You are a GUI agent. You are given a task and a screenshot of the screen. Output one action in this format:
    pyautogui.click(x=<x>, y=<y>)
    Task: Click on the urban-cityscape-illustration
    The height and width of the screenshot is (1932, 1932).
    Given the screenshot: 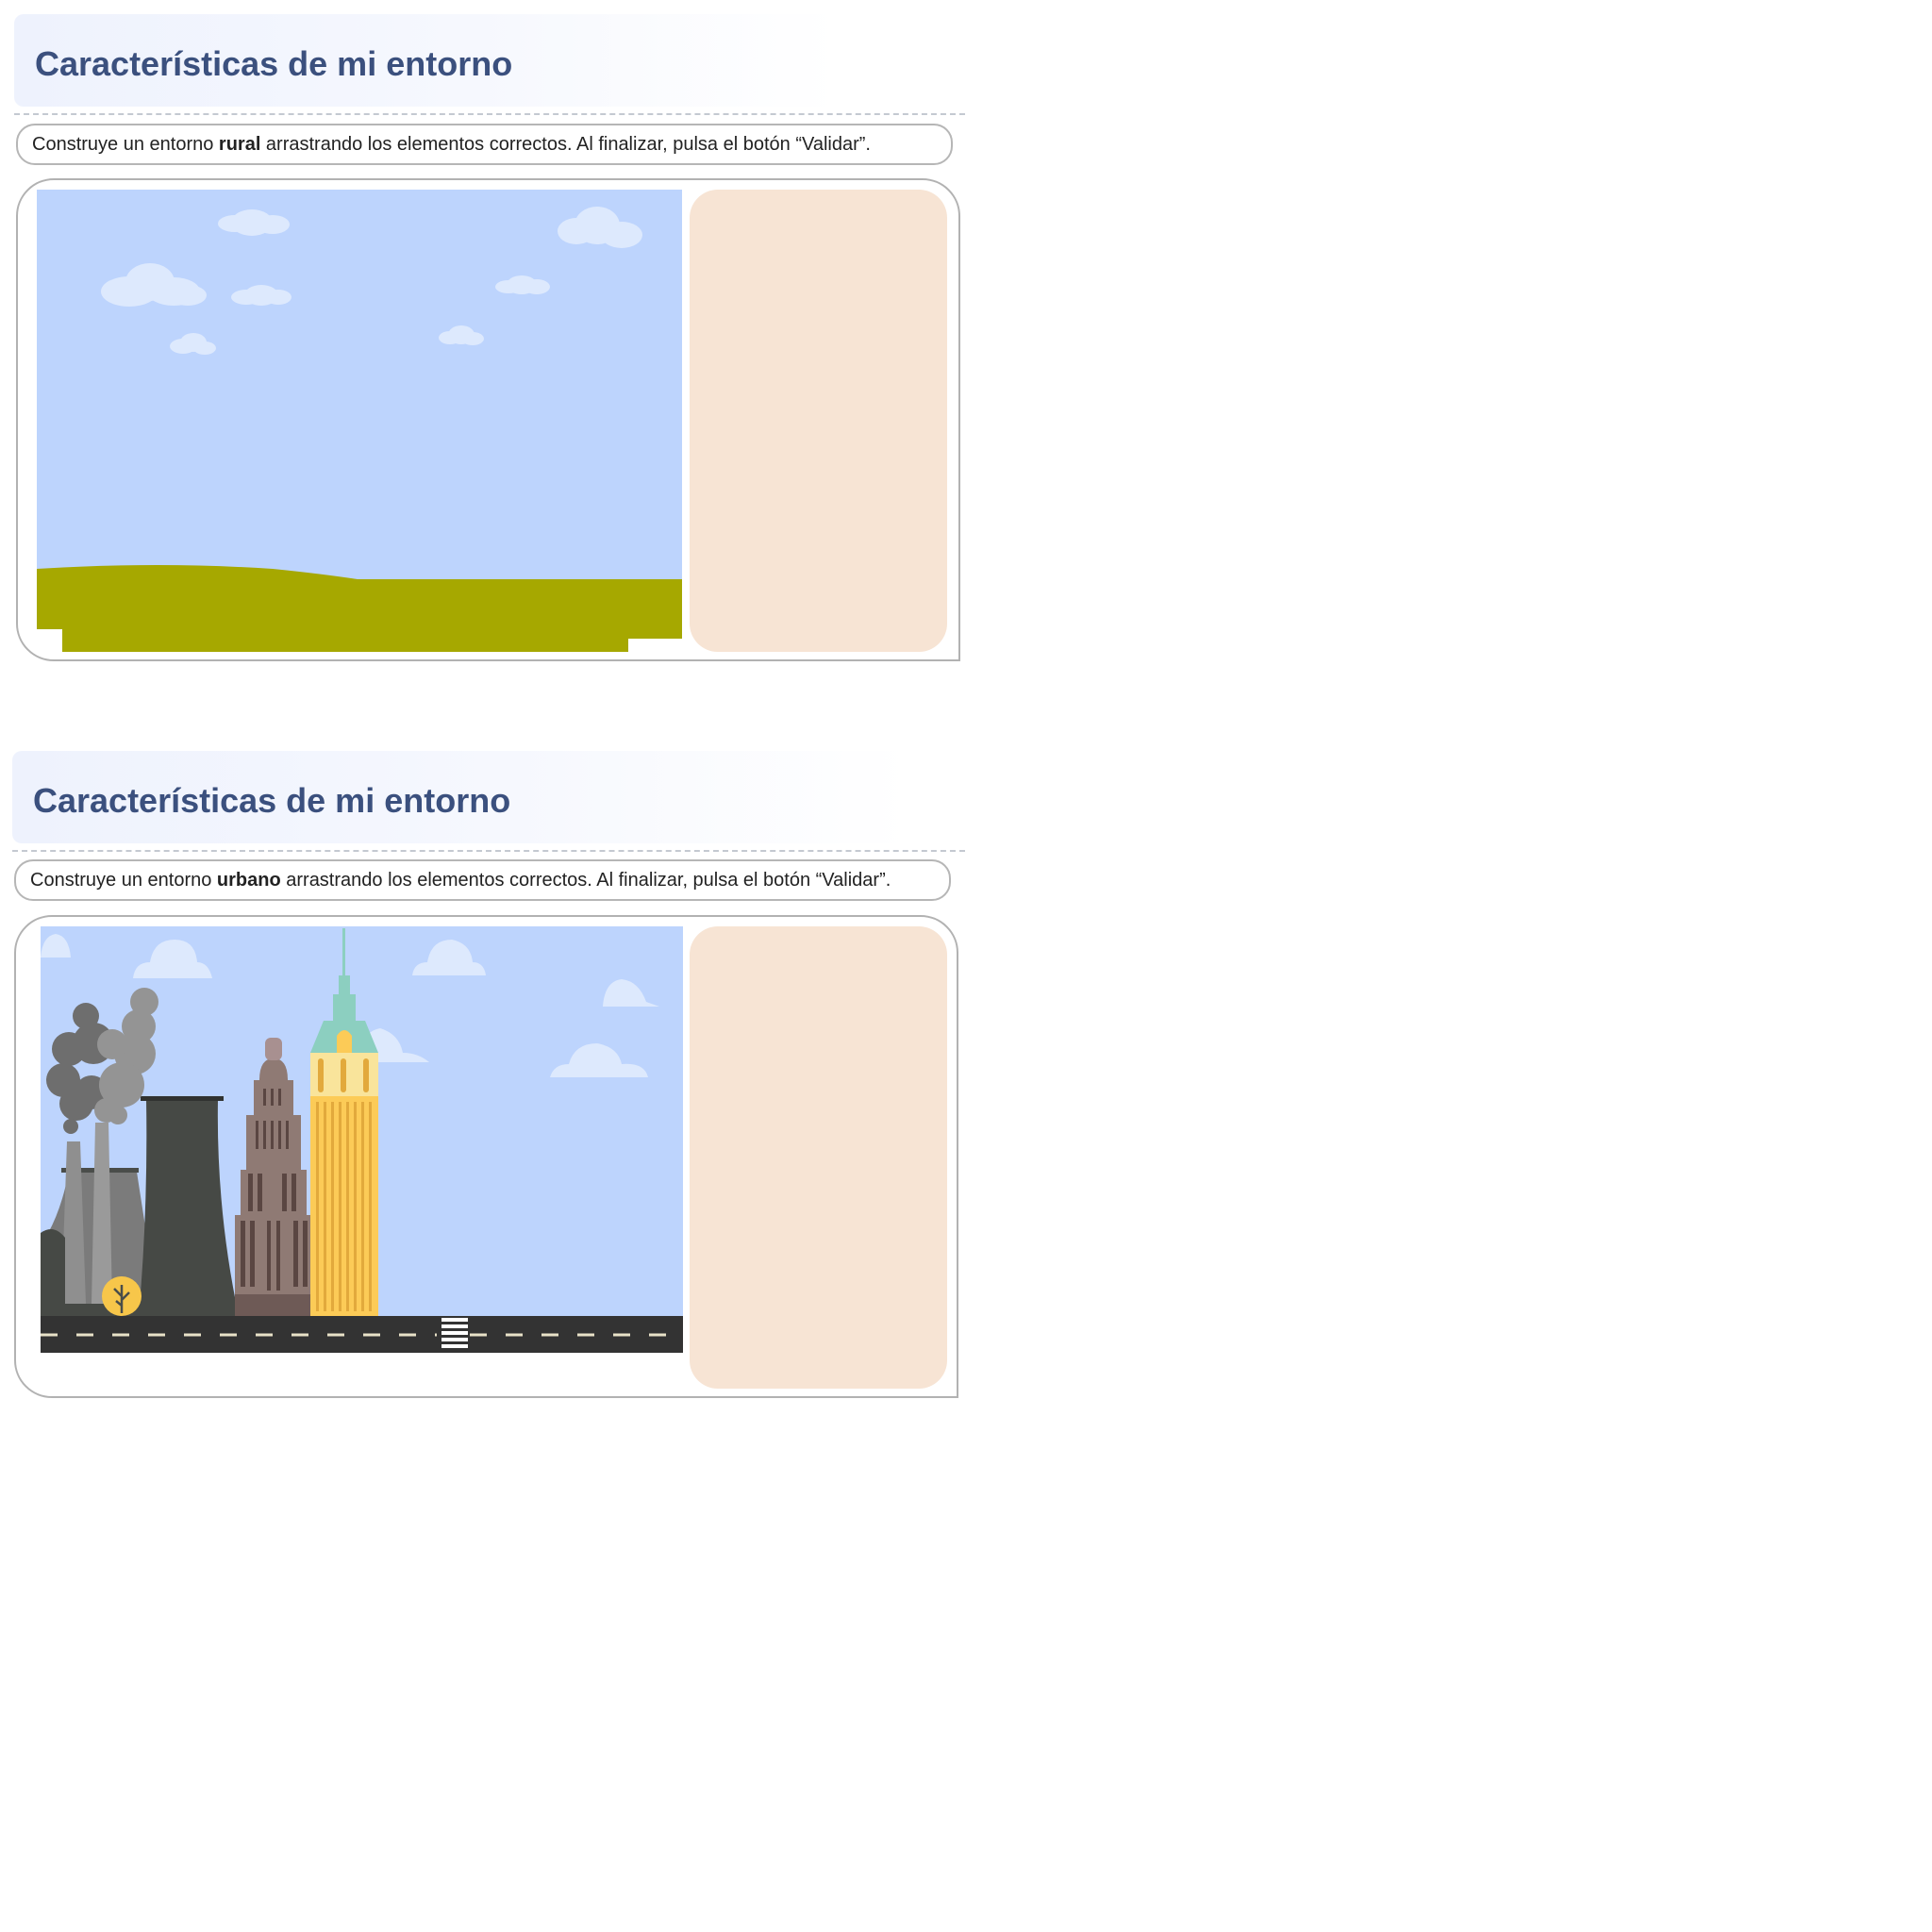 What is the action you would take?
    pyautogui.click(x=362, y=1140)
    